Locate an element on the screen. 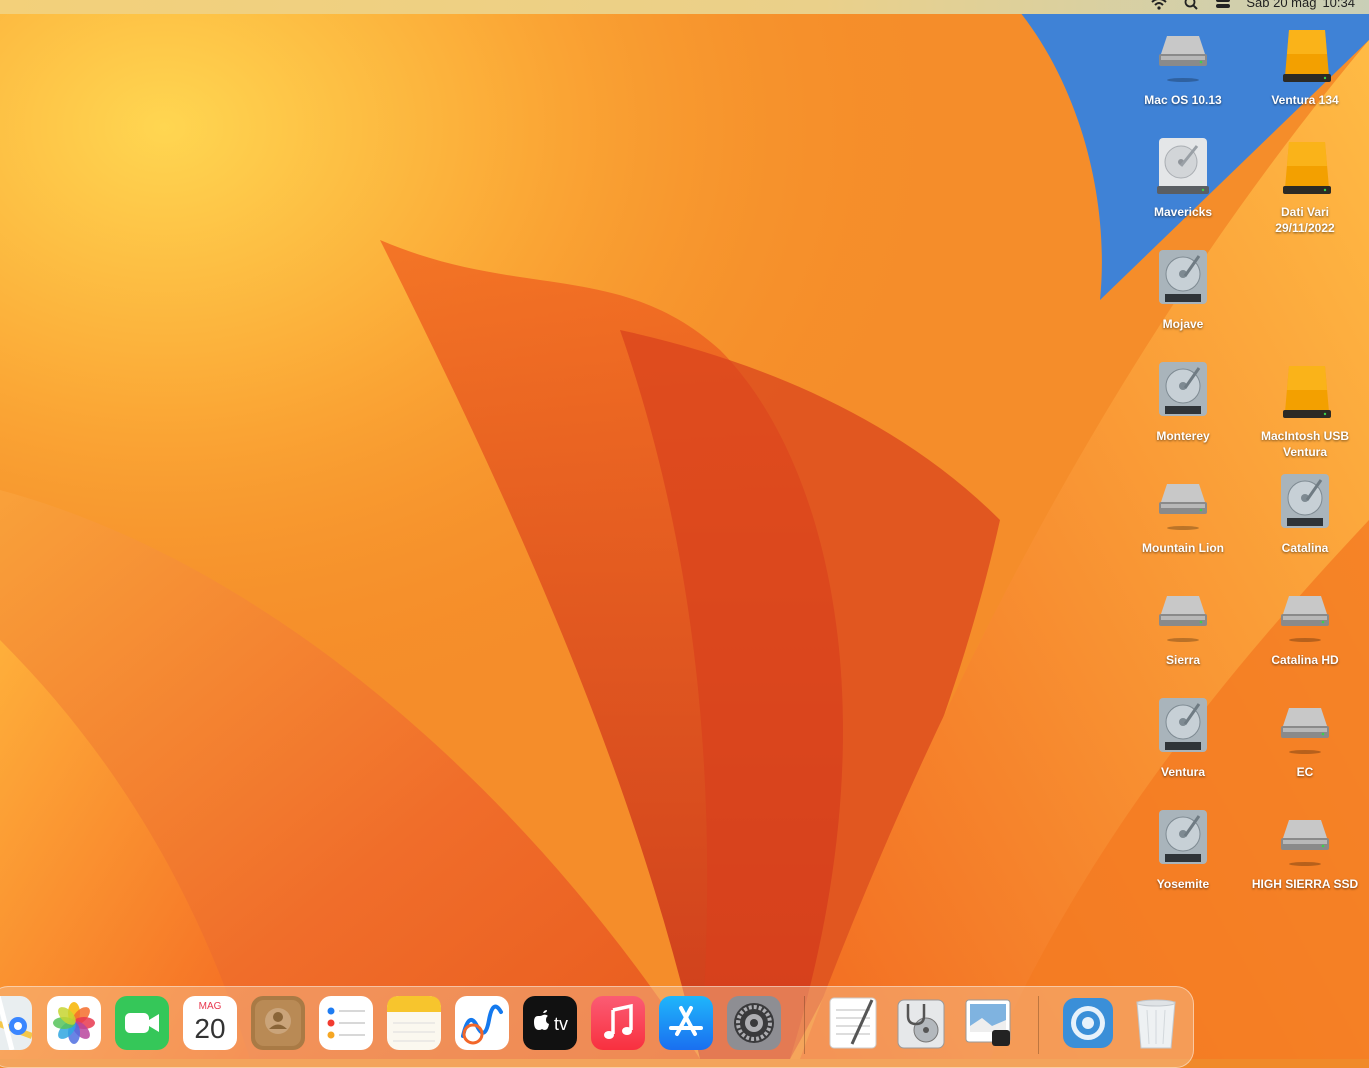  dock-contacts is located at coordinates (278, 1023).